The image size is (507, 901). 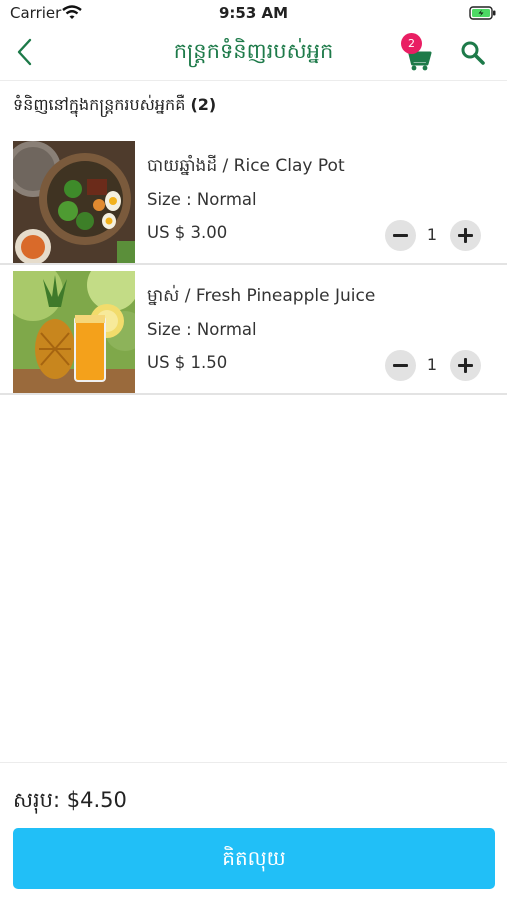 I want to click on clock: 9:53 AM, so click(x=253, y=13).